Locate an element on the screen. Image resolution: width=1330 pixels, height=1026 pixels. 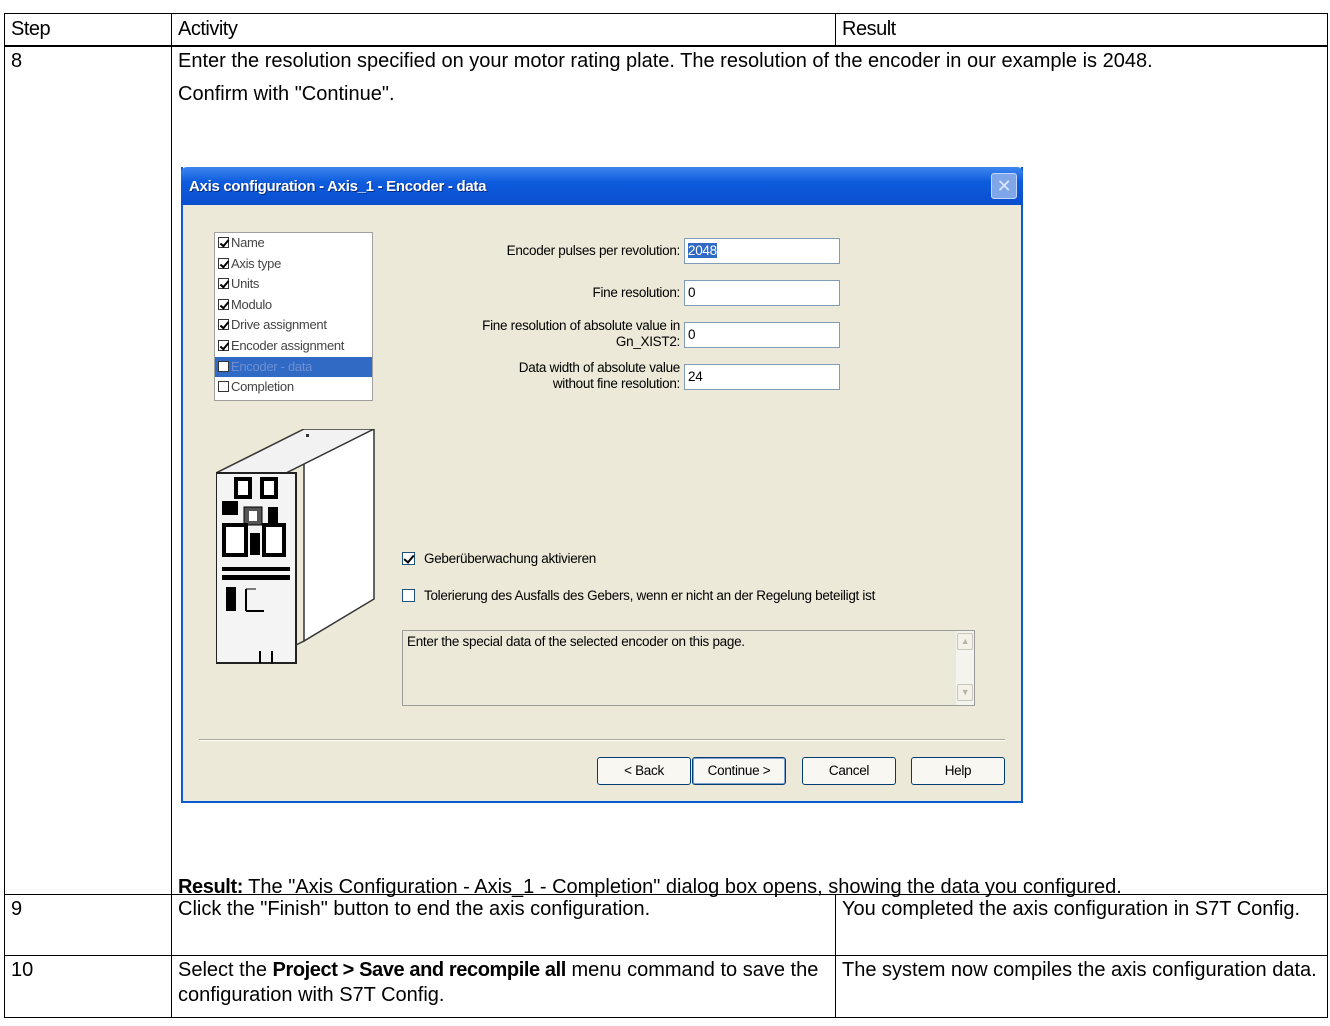
cancel-button: Cancel is located at coordinates (849, 771).